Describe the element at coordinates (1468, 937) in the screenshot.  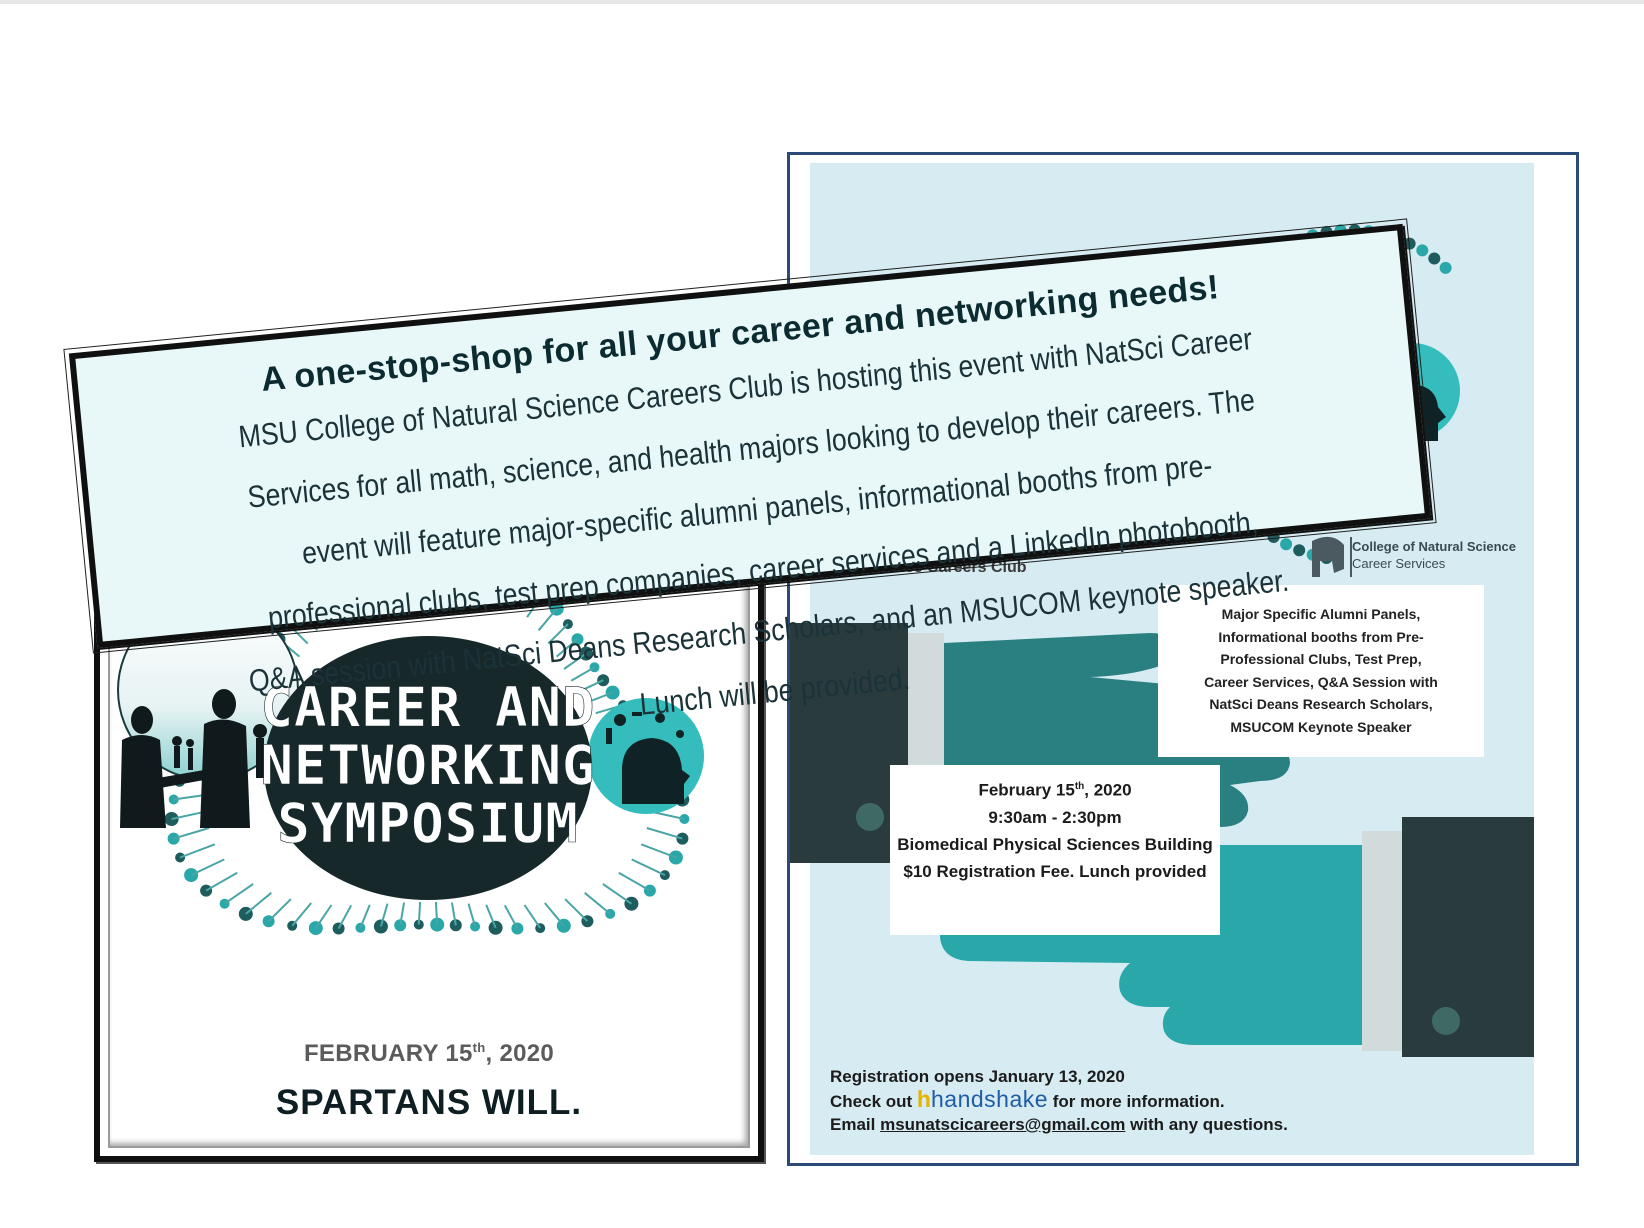
I see `right-sleeve` at that location.